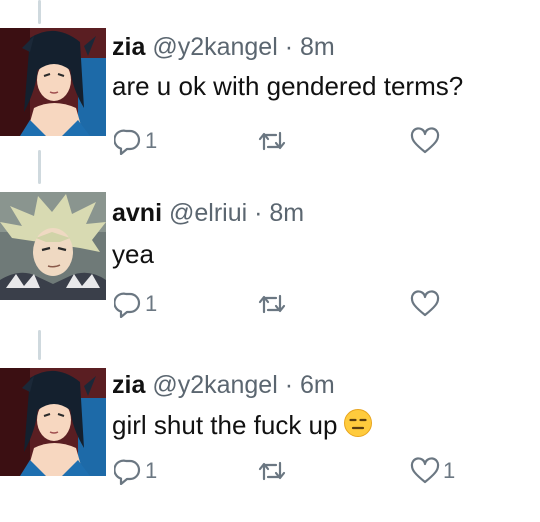  I want to click on timestamp: 6m, so click(317, 385).